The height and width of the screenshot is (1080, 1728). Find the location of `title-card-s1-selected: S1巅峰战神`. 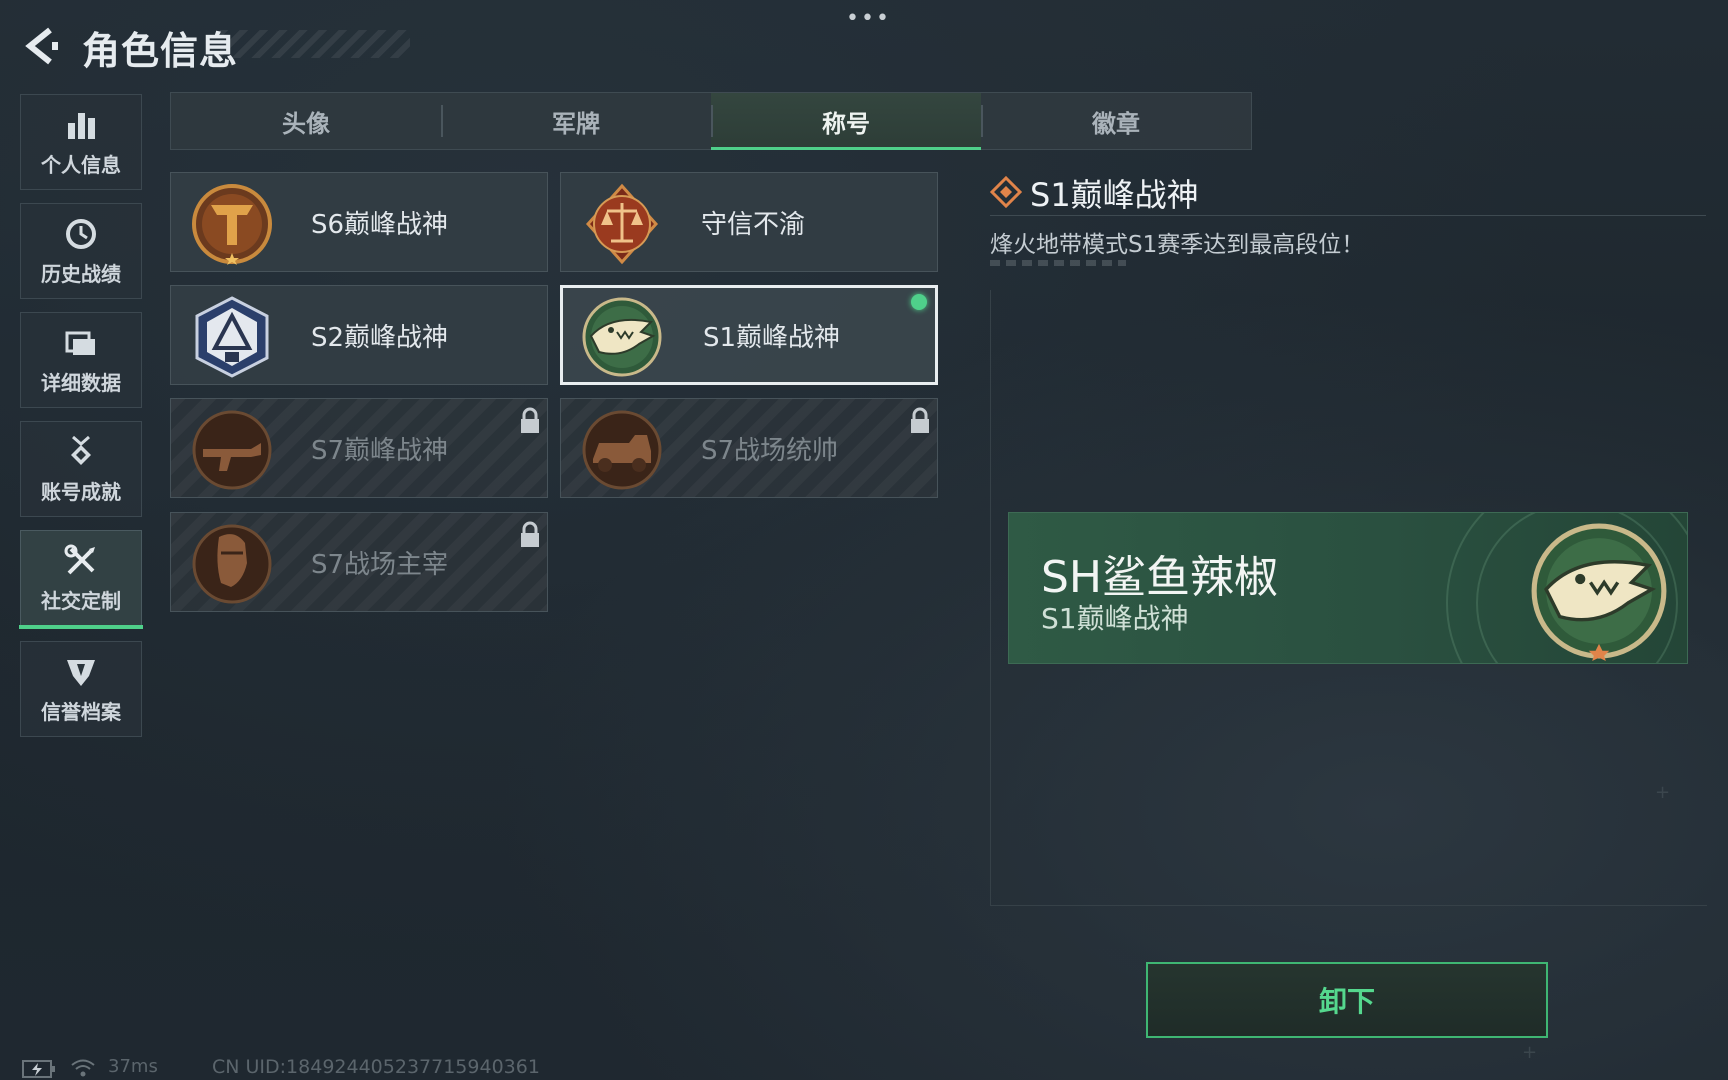

title-card-s1-selected: S1巅峰战神 is located at coordinates (749, 335).